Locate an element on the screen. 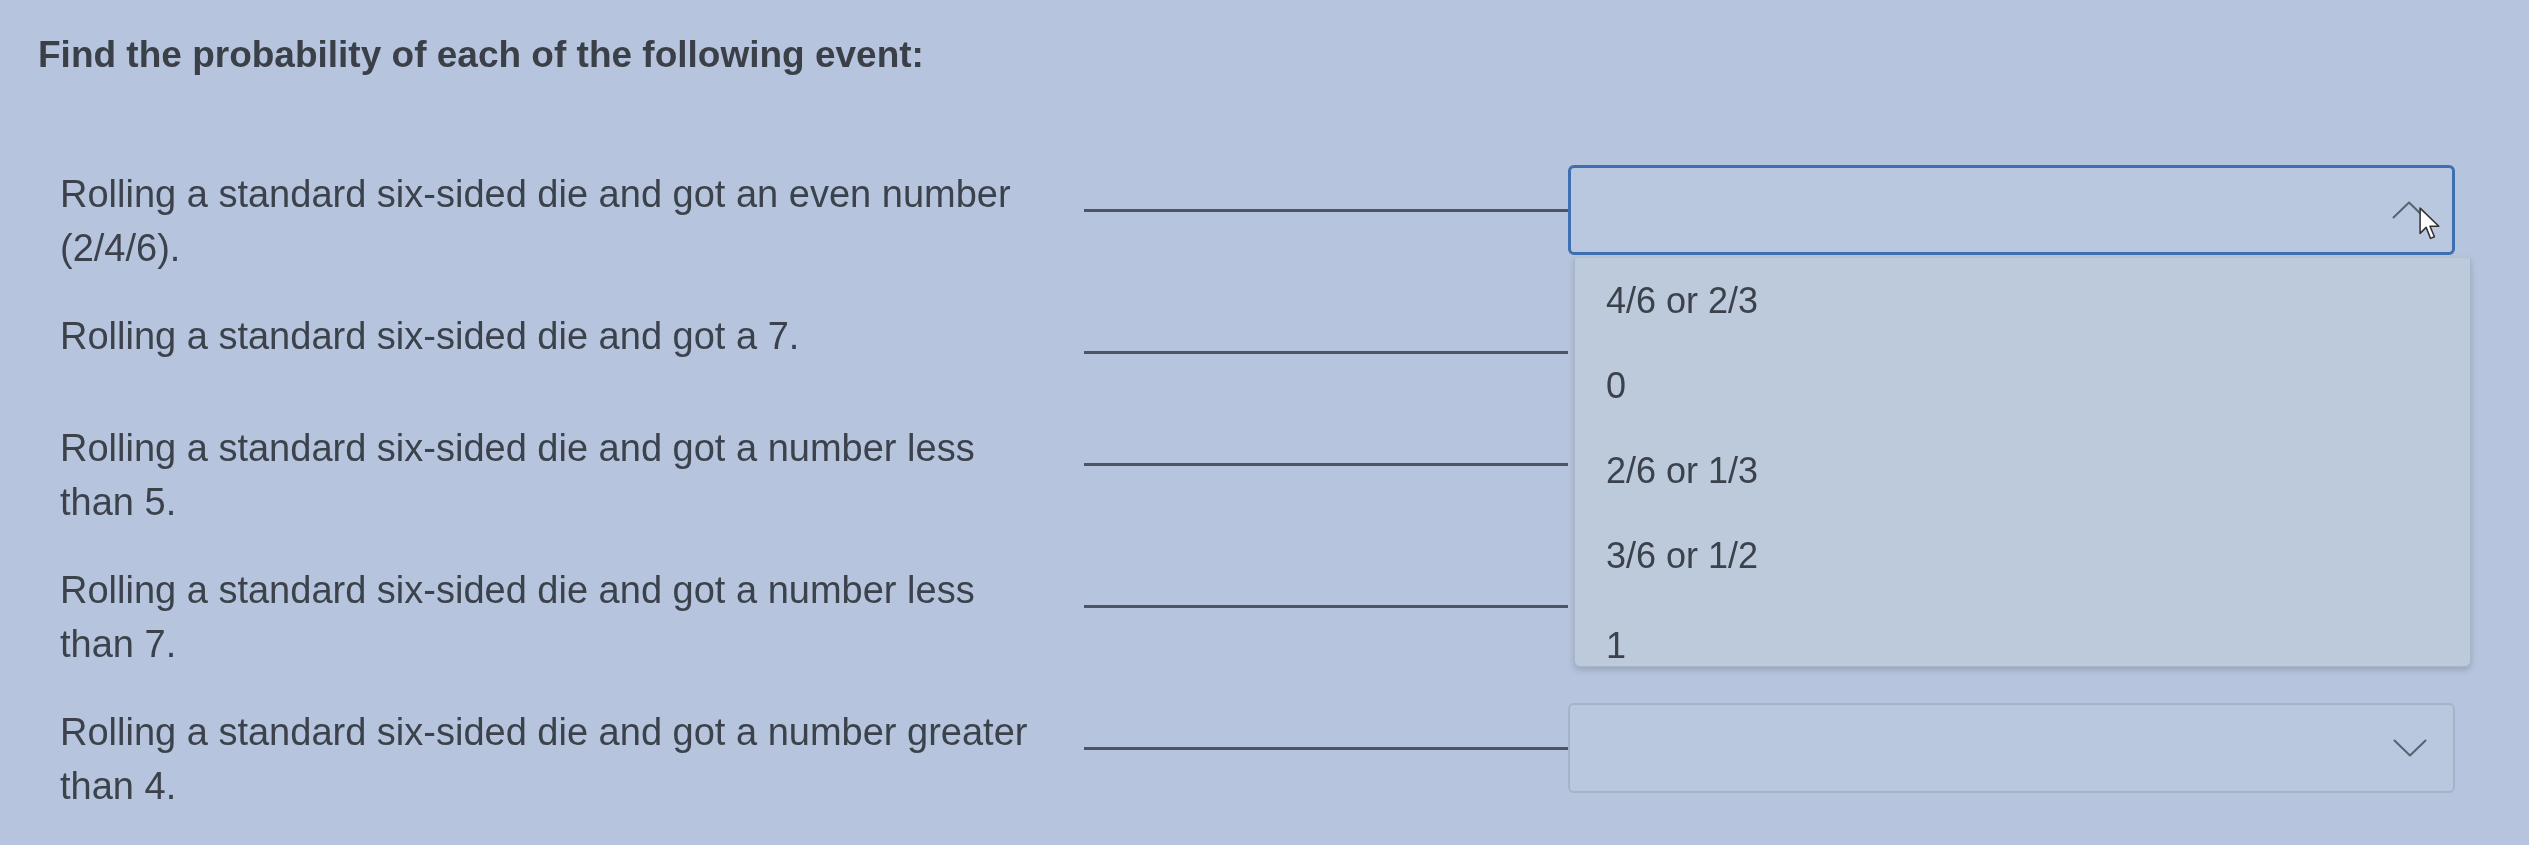  instruction-text: Find the probability of each of the following event: is located at coordinates (481, 55).